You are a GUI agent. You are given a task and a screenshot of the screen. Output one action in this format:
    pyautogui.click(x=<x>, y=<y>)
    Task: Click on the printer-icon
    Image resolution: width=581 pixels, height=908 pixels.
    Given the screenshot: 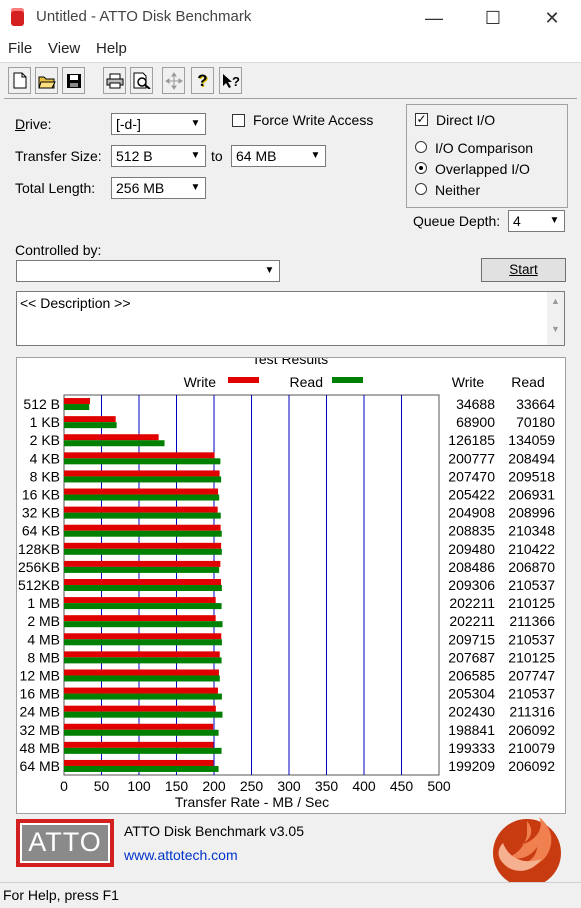 What is the action you would take?
    pyautogui.click(x=114, y=80)
    